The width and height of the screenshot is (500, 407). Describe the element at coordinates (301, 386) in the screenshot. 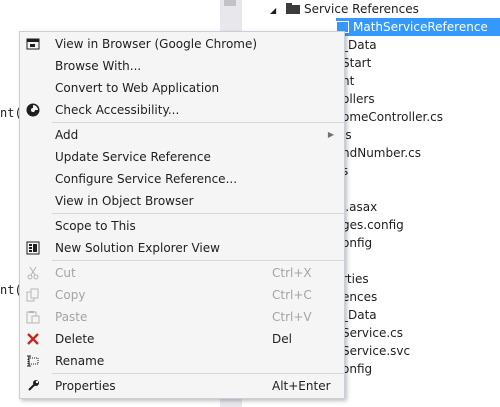

I see `menu-item-shortcut: Alt+Enter` at that location.